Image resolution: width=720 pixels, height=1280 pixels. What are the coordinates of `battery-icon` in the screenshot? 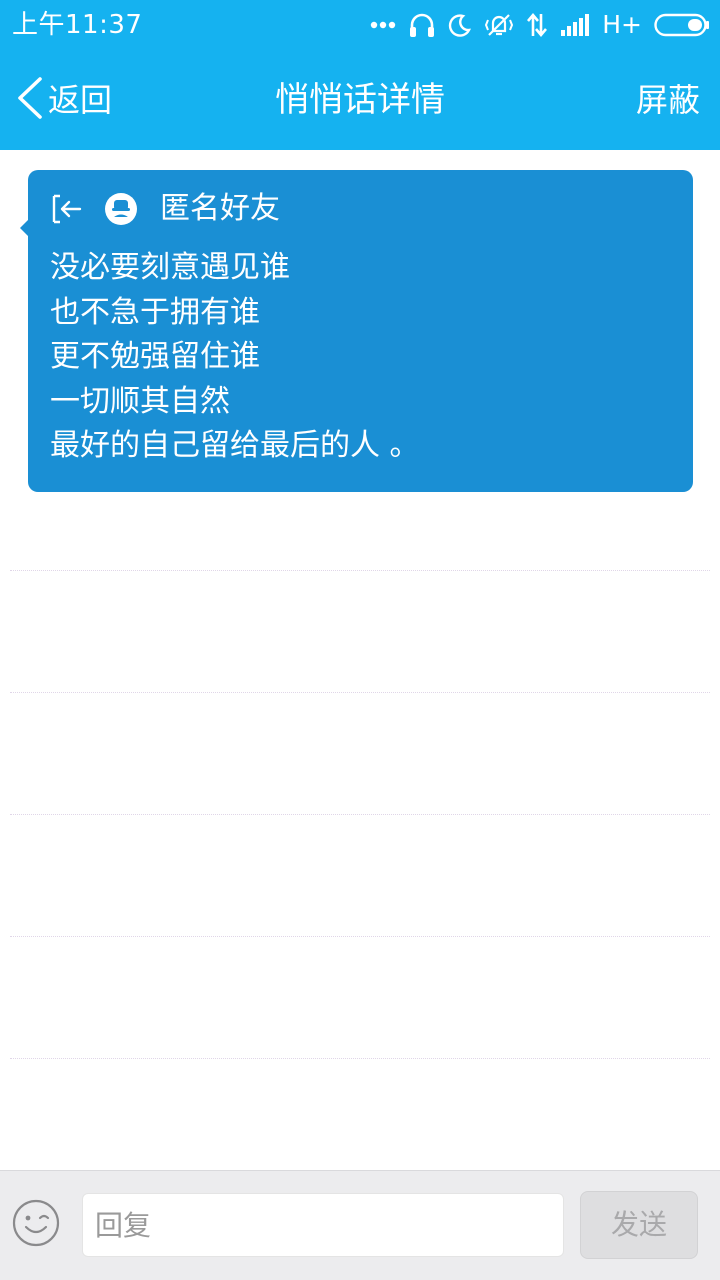 It's located at (682, 25).